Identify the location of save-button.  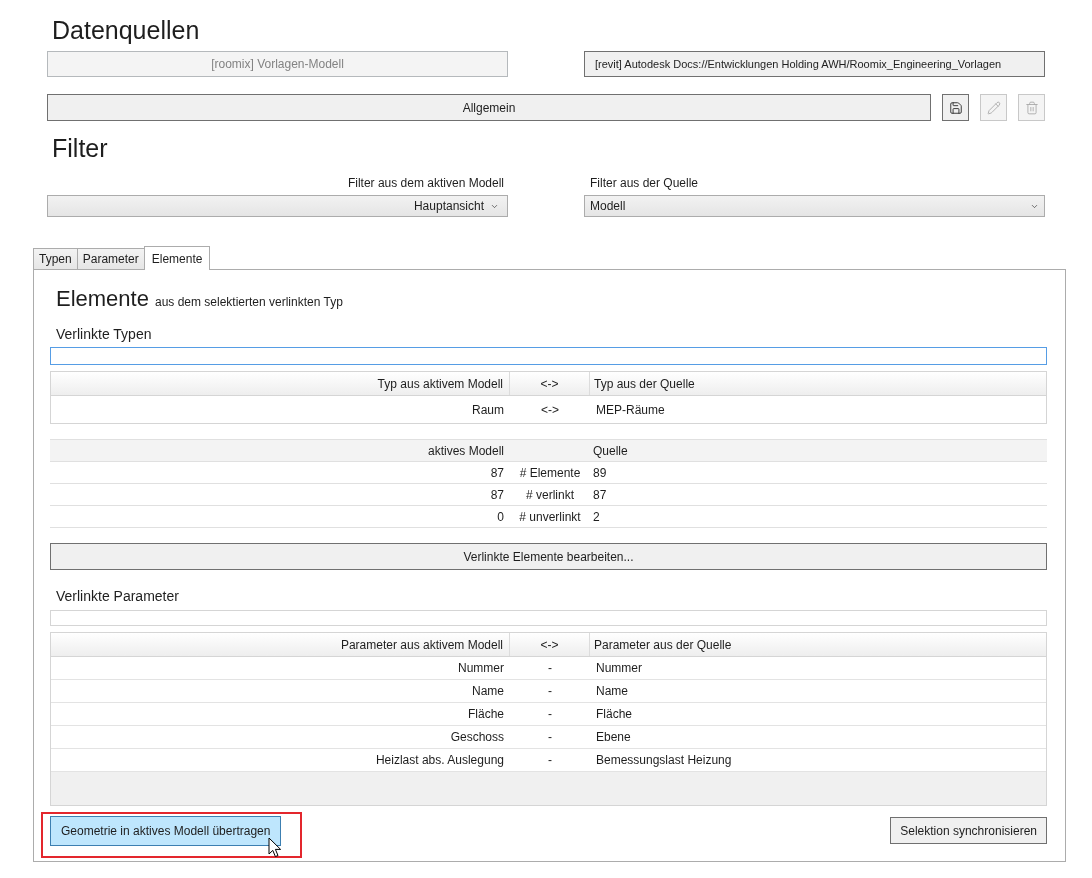
(955, 107).